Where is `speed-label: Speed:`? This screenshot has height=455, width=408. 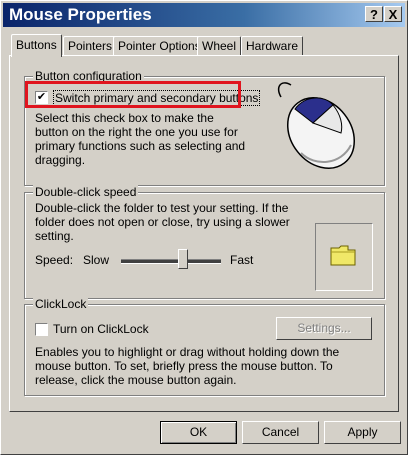
speed-label: Speed: is located at coordinates (54, 260).